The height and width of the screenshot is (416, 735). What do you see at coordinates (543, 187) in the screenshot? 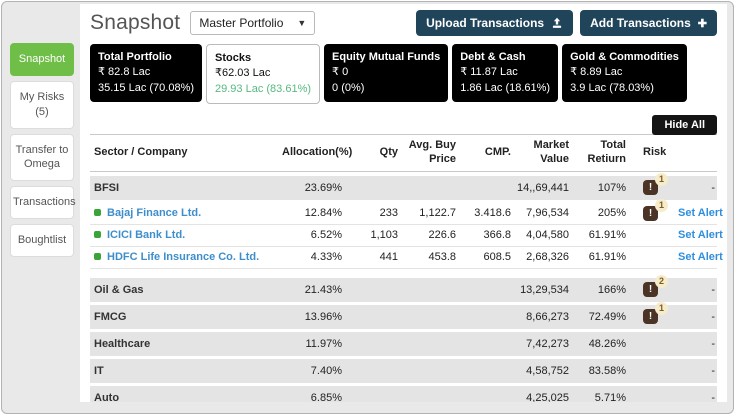
I see `market-value-cell: 14,,69,441` at bounding box center [543, 187].